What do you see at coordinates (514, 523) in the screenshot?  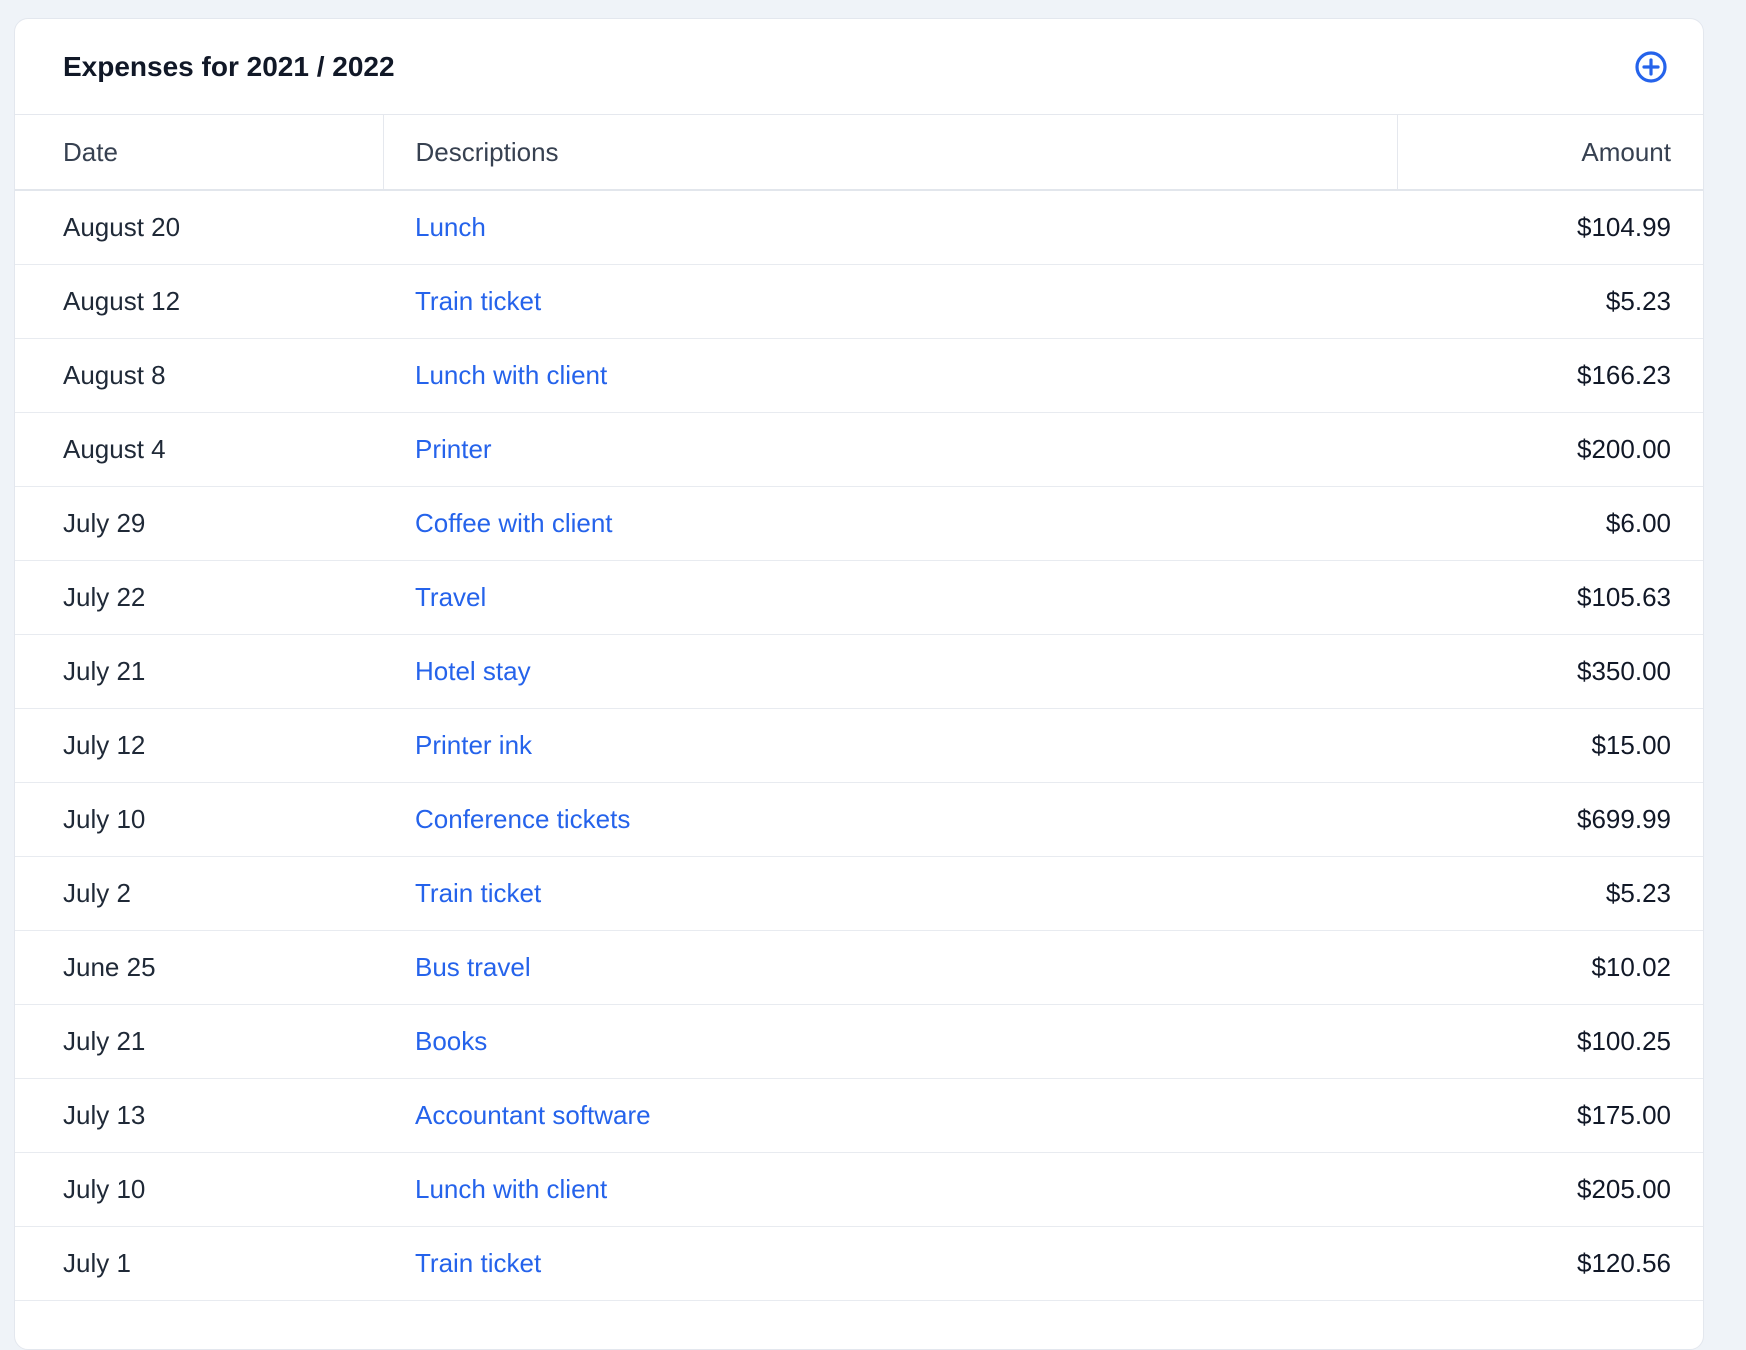 I see `expense-description-link: Coffee with client` at bounding box center [514, 523].